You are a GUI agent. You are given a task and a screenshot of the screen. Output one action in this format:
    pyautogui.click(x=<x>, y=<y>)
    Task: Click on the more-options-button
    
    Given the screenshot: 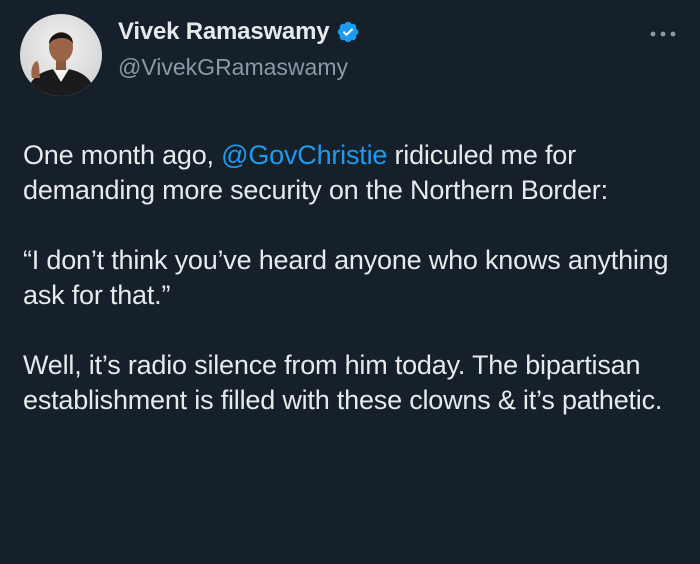 What is the action you would take?
    pyautogui.click(x=663, y=34)
    